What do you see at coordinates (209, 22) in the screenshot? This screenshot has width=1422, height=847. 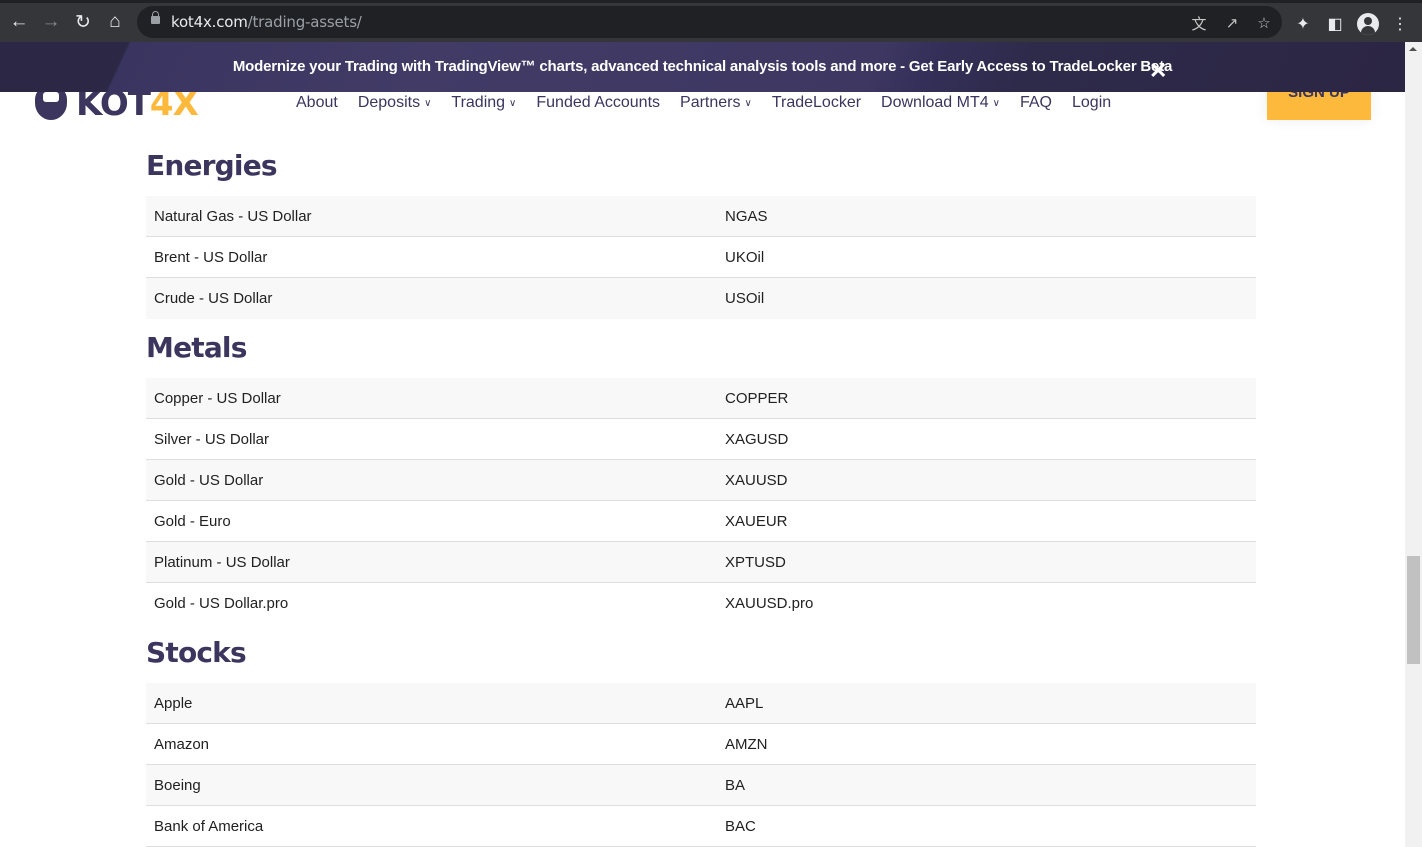 I see `url-host: kot4x.com` at bounding box center [209, 22].